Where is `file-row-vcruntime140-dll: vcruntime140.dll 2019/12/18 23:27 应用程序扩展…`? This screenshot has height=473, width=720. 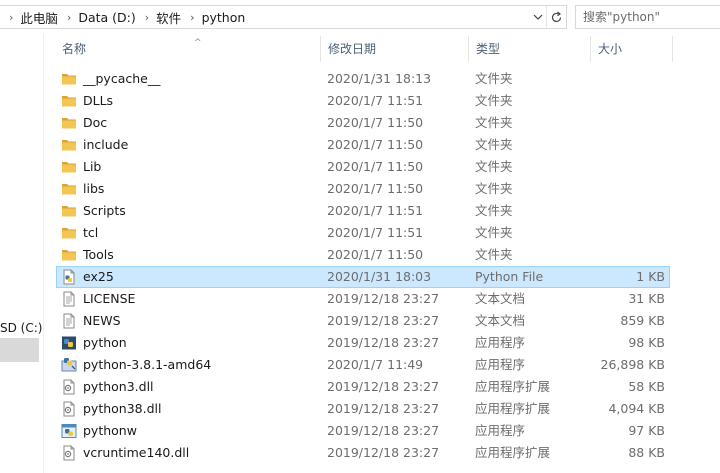 file-row-vcruntime140-dll: vcruntime140.dll 2019/12/18 23:27 应用程序扩展… is located at coordinates (363, 453).